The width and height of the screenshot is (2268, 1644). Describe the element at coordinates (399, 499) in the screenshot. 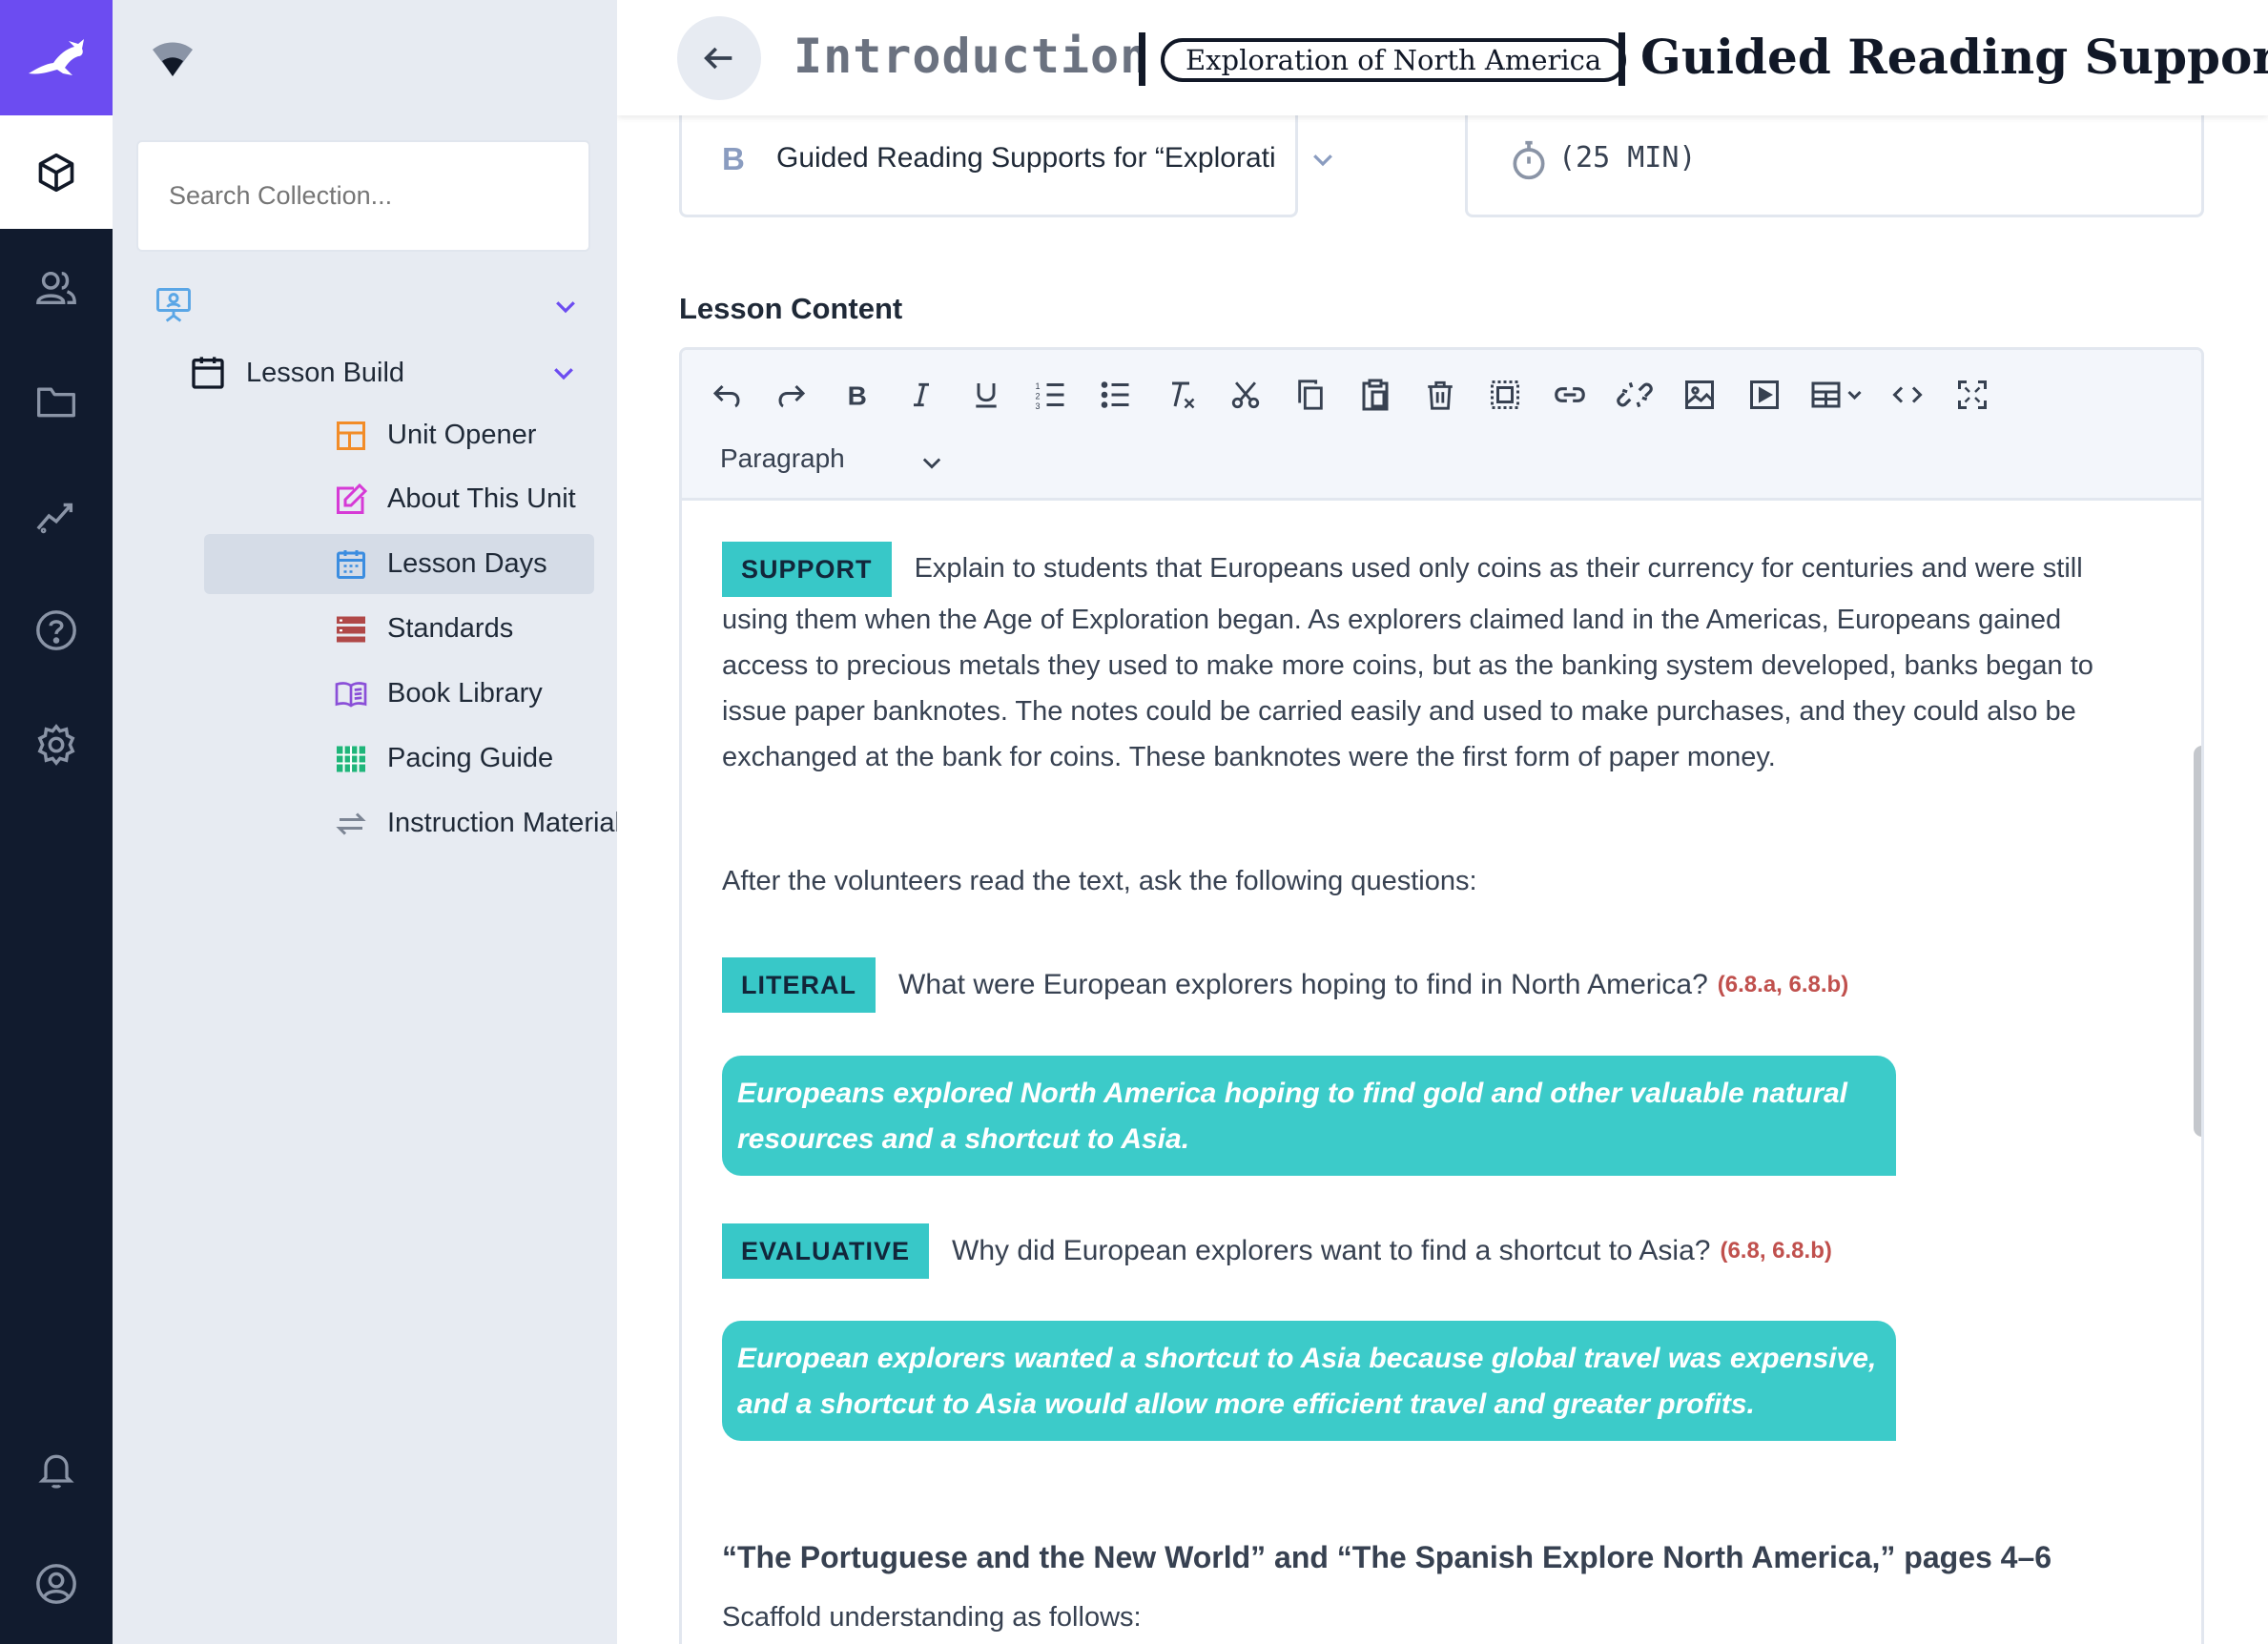

I see `tree-item-about-this-unit: About This Unit` at that location.